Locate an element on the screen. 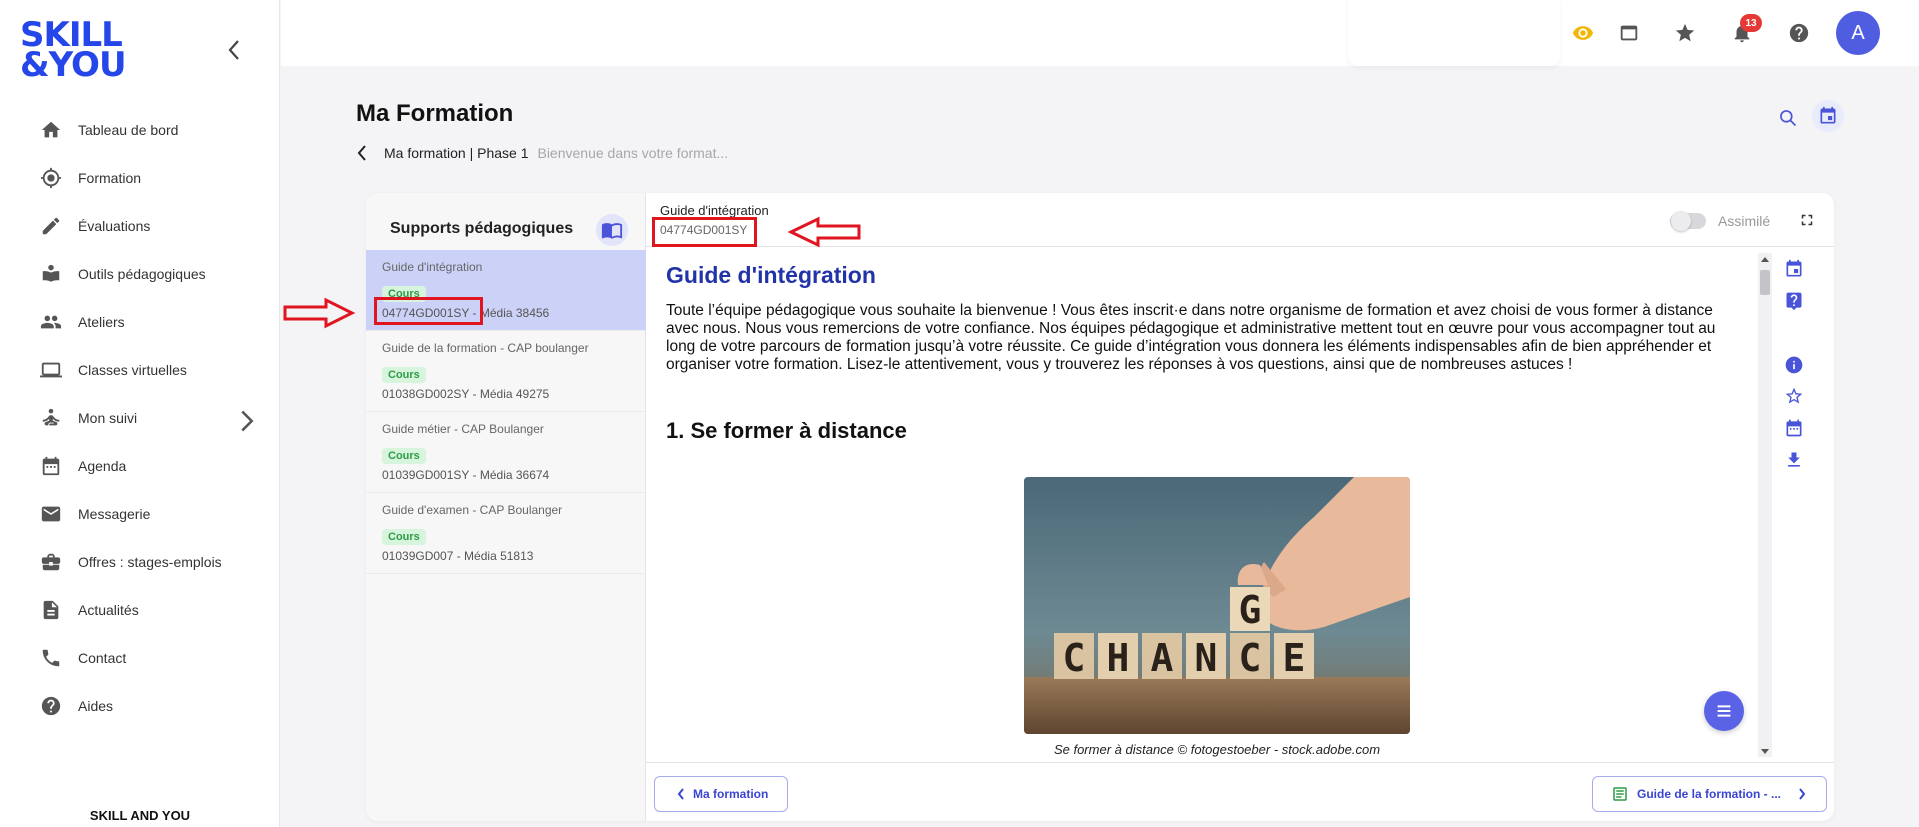  sidebar-item-outils-pedagogiques: Outils pédagogiques is located at coordinates (140, 274).